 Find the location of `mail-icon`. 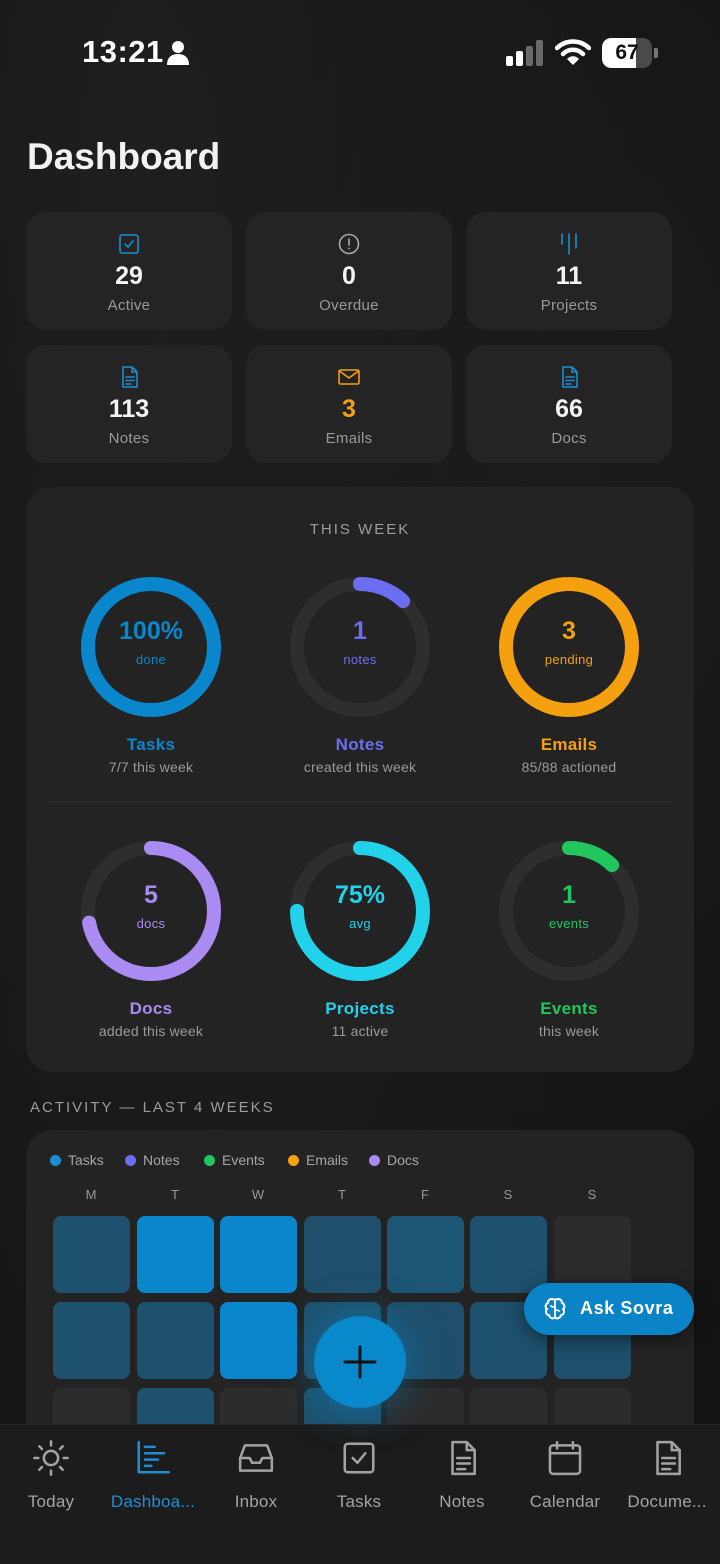

mail-icon is located at coordinates (349, 377).